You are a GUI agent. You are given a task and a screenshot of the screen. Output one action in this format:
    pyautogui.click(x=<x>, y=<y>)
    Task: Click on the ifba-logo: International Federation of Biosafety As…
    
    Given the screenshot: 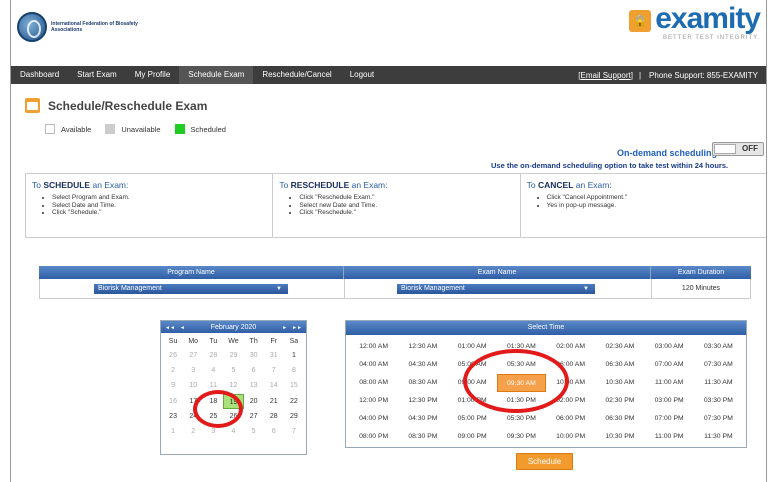 What is the action you would take?
    pyautogui.click(x=79, y=27)
    